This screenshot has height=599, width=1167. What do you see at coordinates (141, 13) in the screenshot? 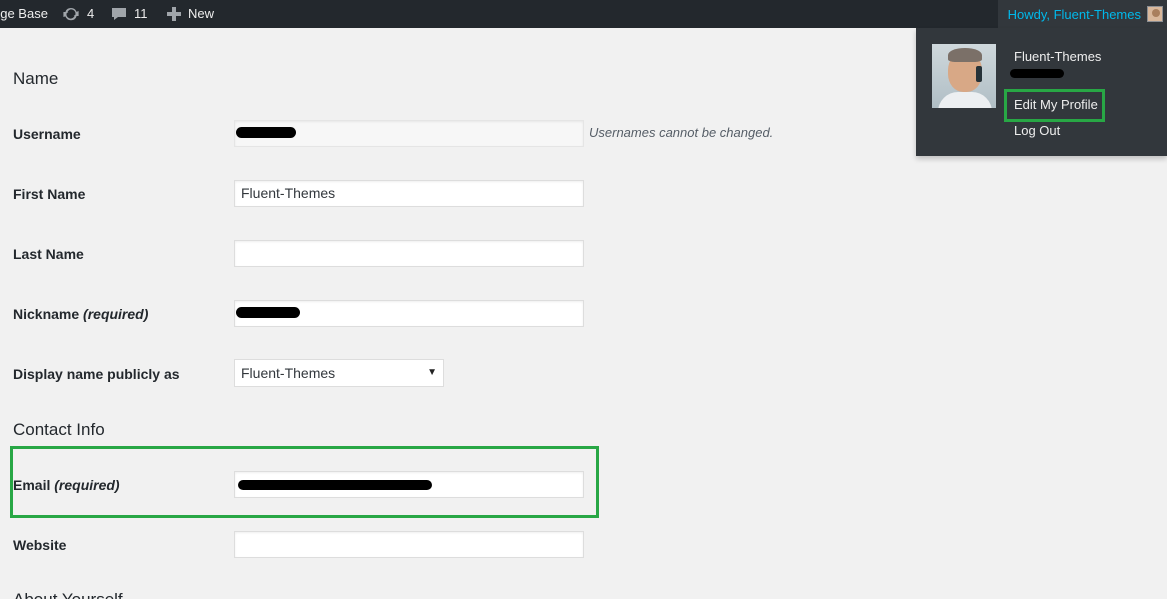
I see `comments-count: 11` at bounding box center [141, 13].